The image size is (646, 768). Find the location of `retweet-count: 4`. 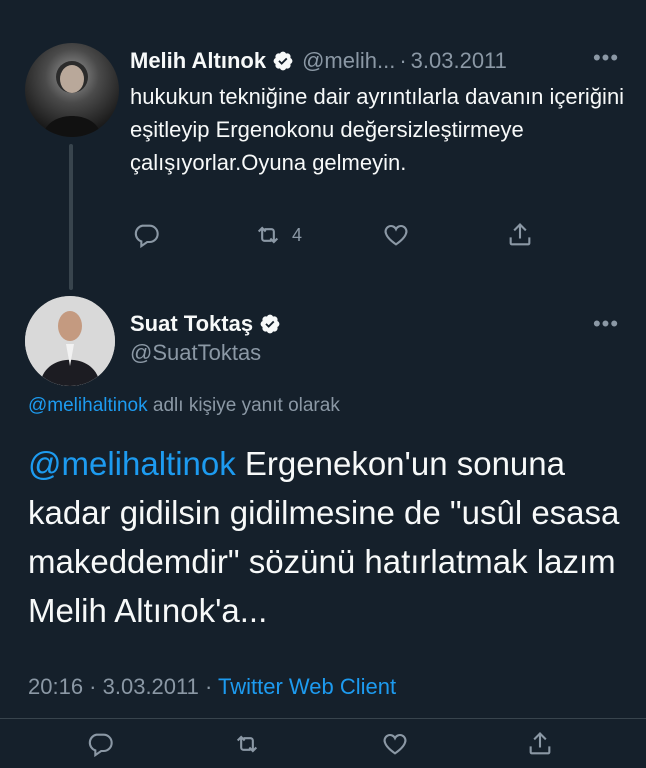

retweet-count: 4 is located at coordinates (297, 234).